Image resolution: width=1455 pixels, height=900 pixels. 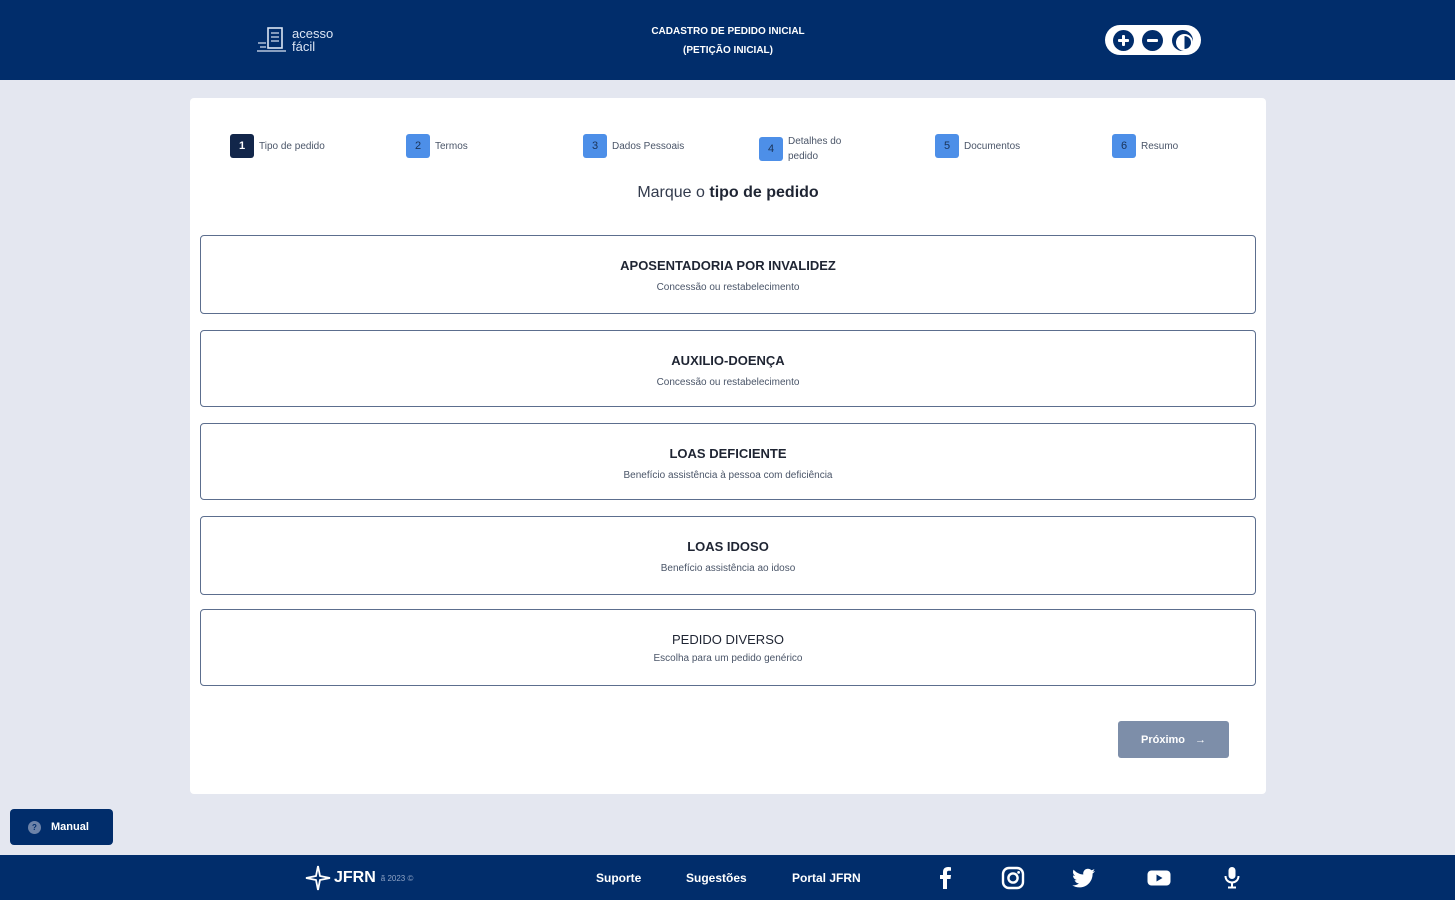 I want to click on step-label: Resumo, so click(x=1160, y=146).